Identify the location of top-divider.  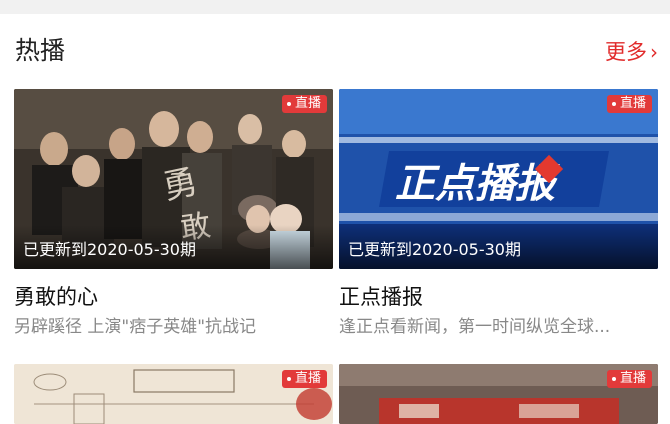
(335, 7).